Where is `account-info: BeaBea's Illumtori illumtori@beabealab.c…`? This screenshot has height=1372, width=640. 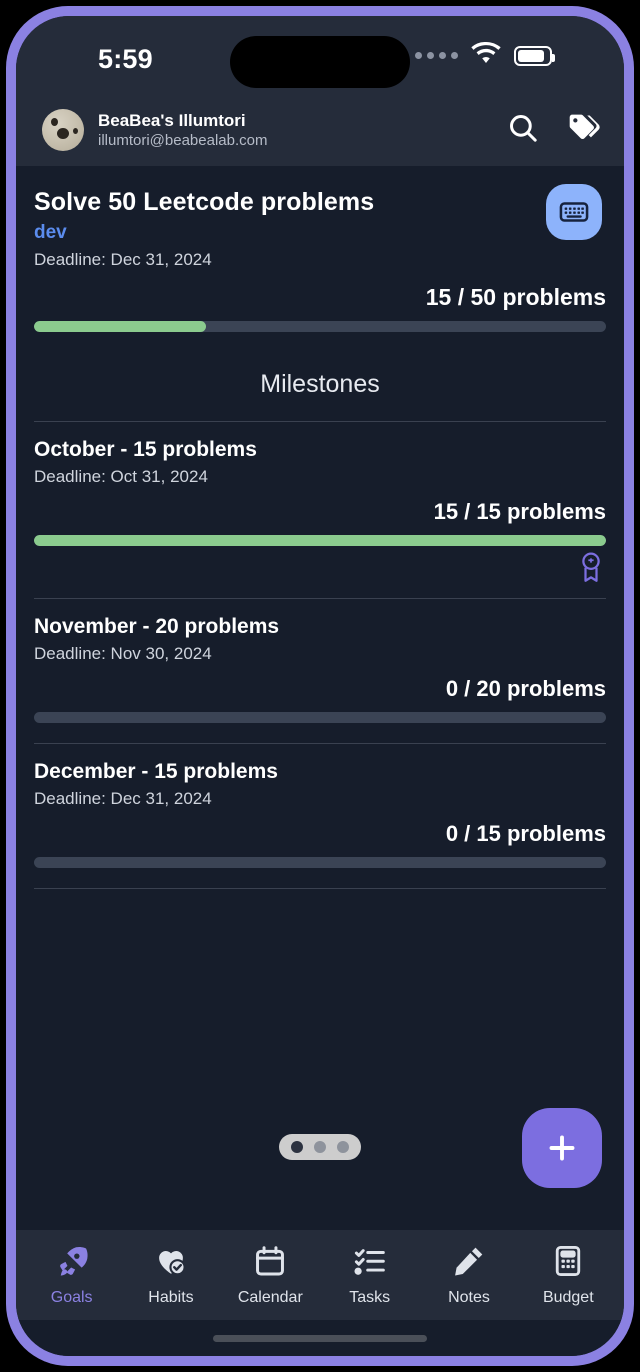
account-info: BeaBea's Illumtori illumtori@beabealab.c… is located at coordinates (302, 130).